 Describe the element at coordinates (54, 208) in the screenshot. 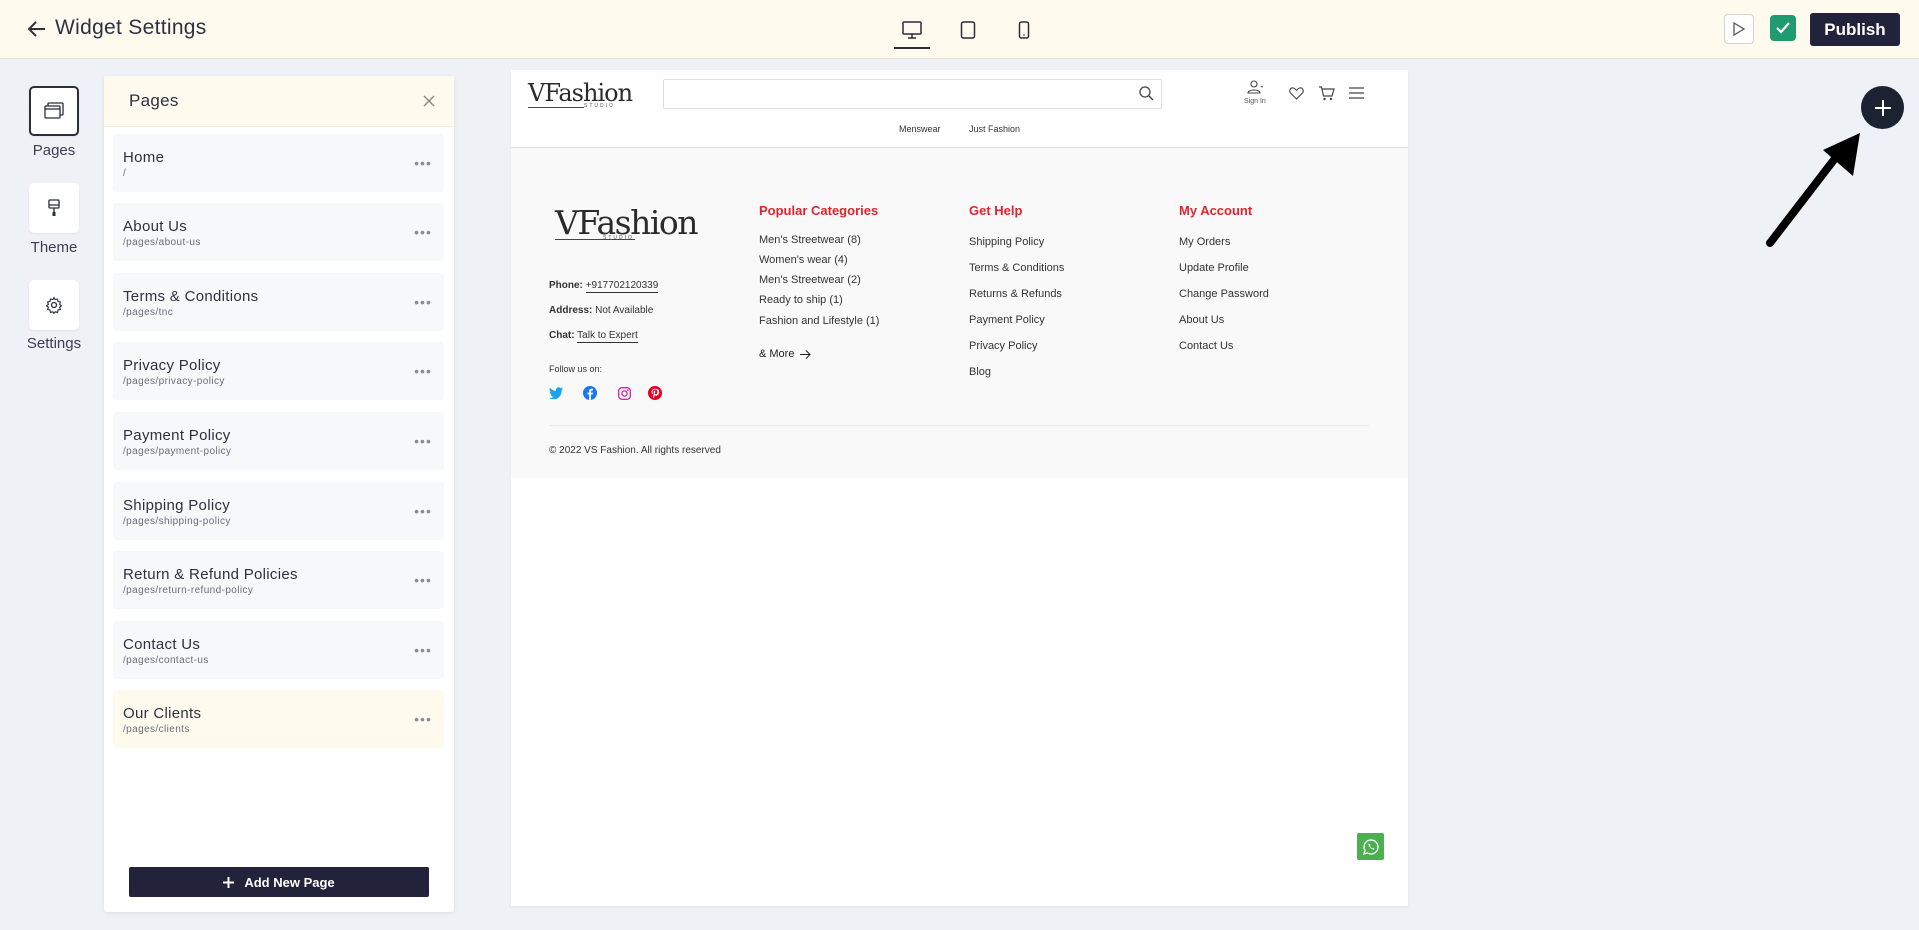

I see `rail-theme-button` at that location.